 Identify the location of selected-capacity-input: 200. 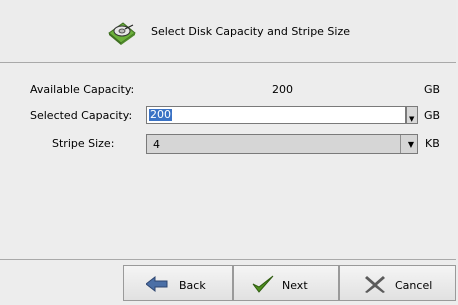
(276, 115).